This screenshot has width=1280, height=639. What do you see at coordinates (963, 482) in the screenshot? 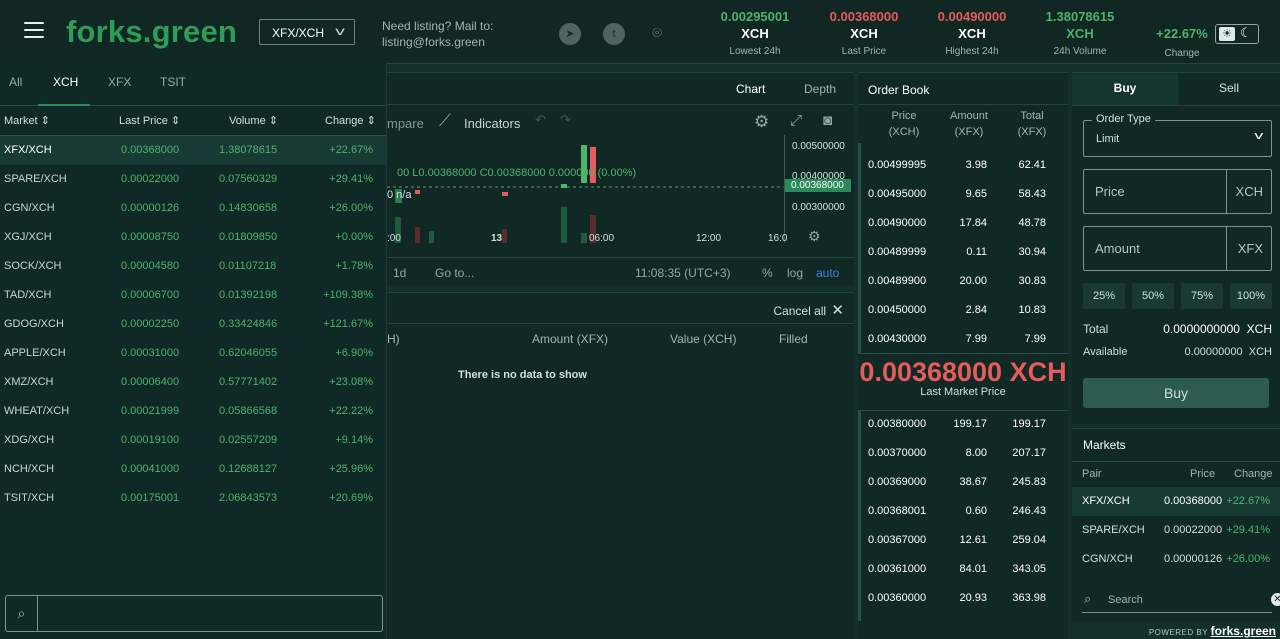
I see `bid-row: 0.00369000 38.67 245.83` at bounding box center [963, 482].